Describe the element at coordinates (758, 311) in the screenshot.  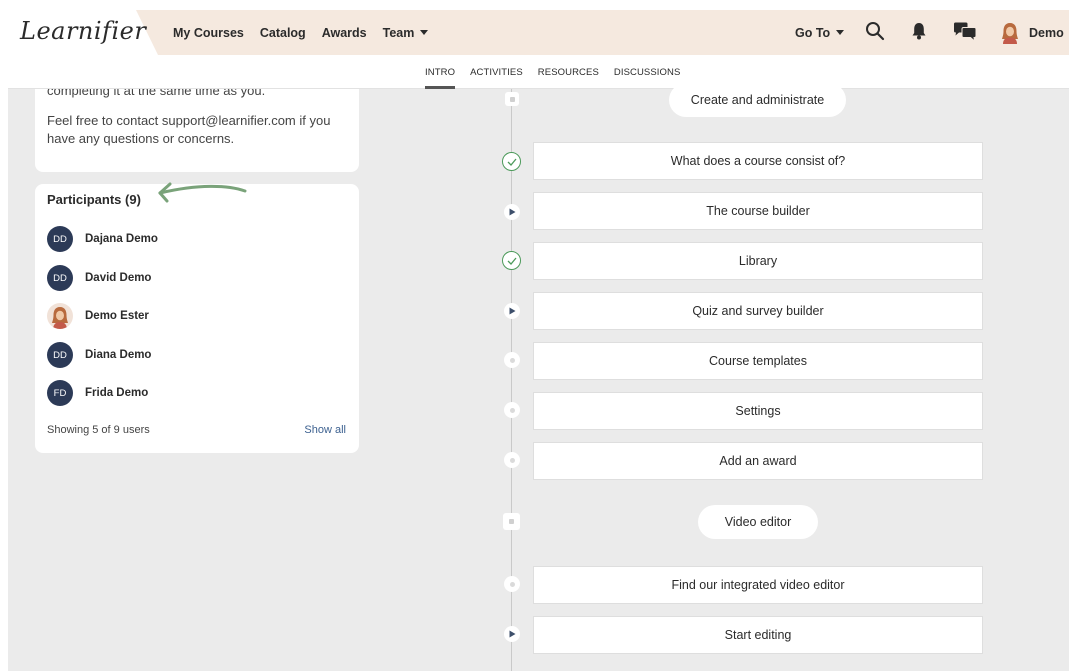
I see `step-quiz-and-survey-builder: Quiz and survey builder` at that location.